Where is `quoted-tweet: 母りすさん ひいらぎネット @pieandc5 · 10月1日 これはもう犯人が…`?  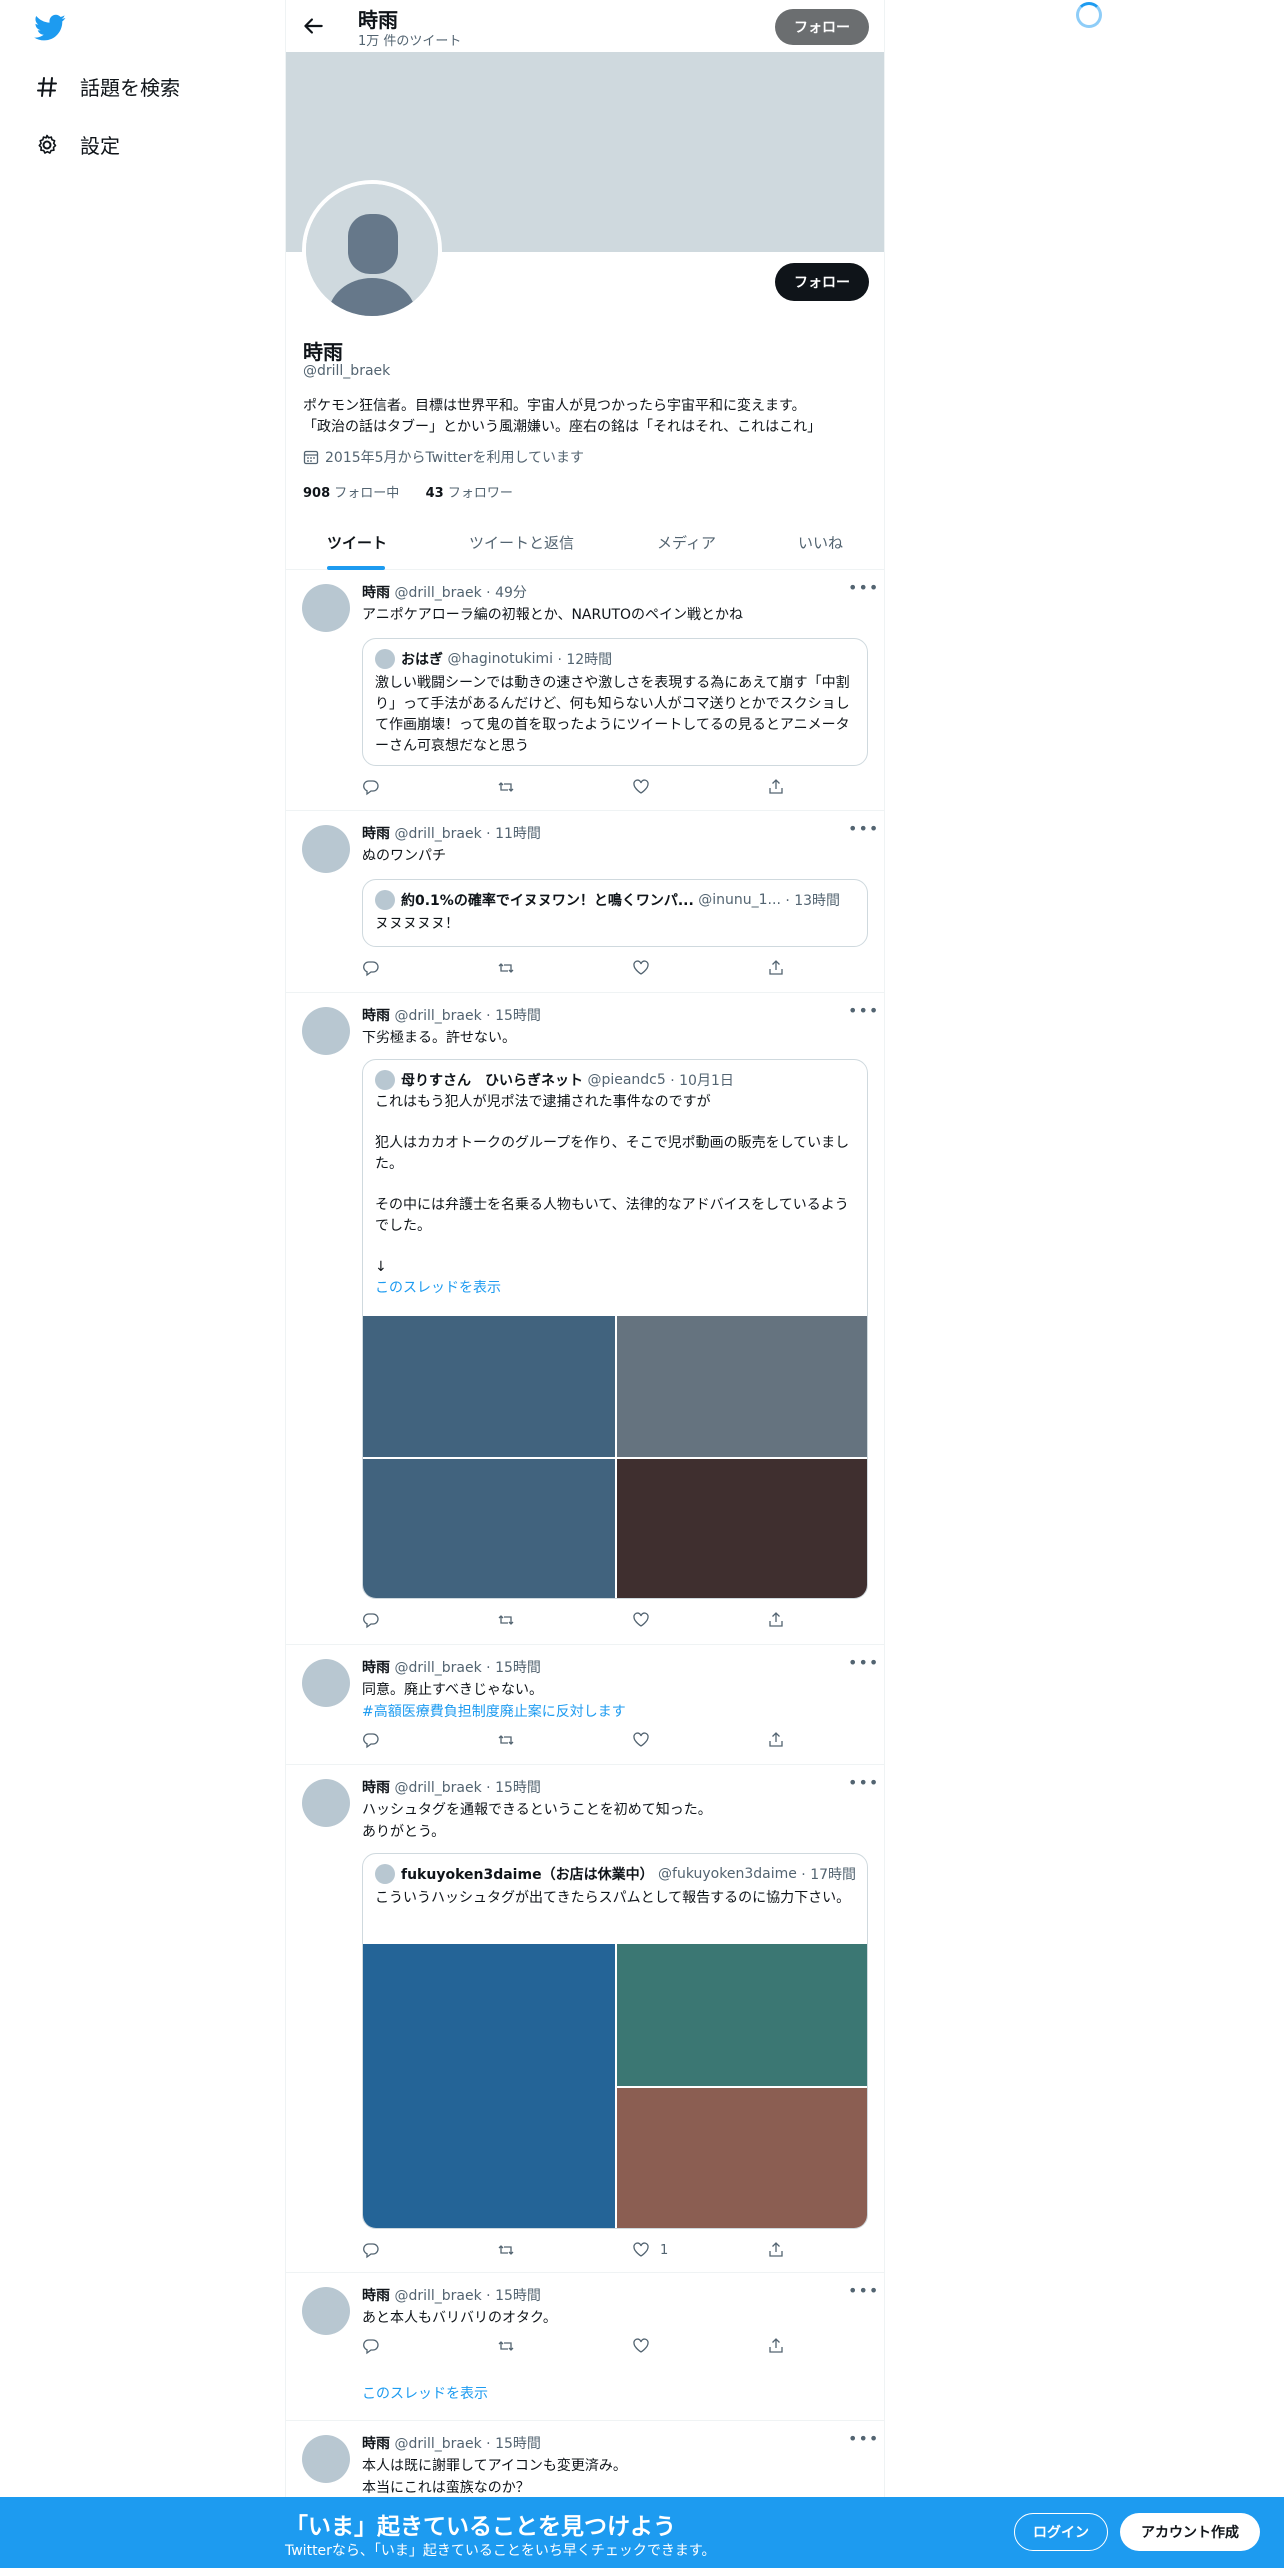 quoted-tweet: 母りすさん ひいらぎネット @pieandc5 · 10月1日 これはもう犯人が… is located at coordinates (615, 1329).